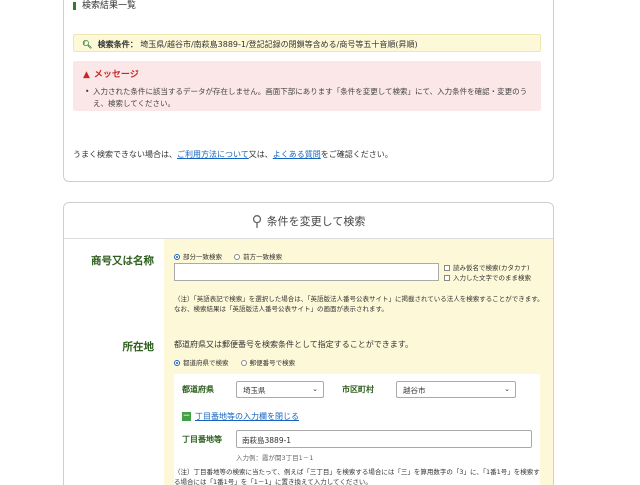  What do you see at coordinates (233, 256) in the screenshot?
I see `name-match-radios: 部分一致検索 前方一致検索` at bounding box center [233, 256].